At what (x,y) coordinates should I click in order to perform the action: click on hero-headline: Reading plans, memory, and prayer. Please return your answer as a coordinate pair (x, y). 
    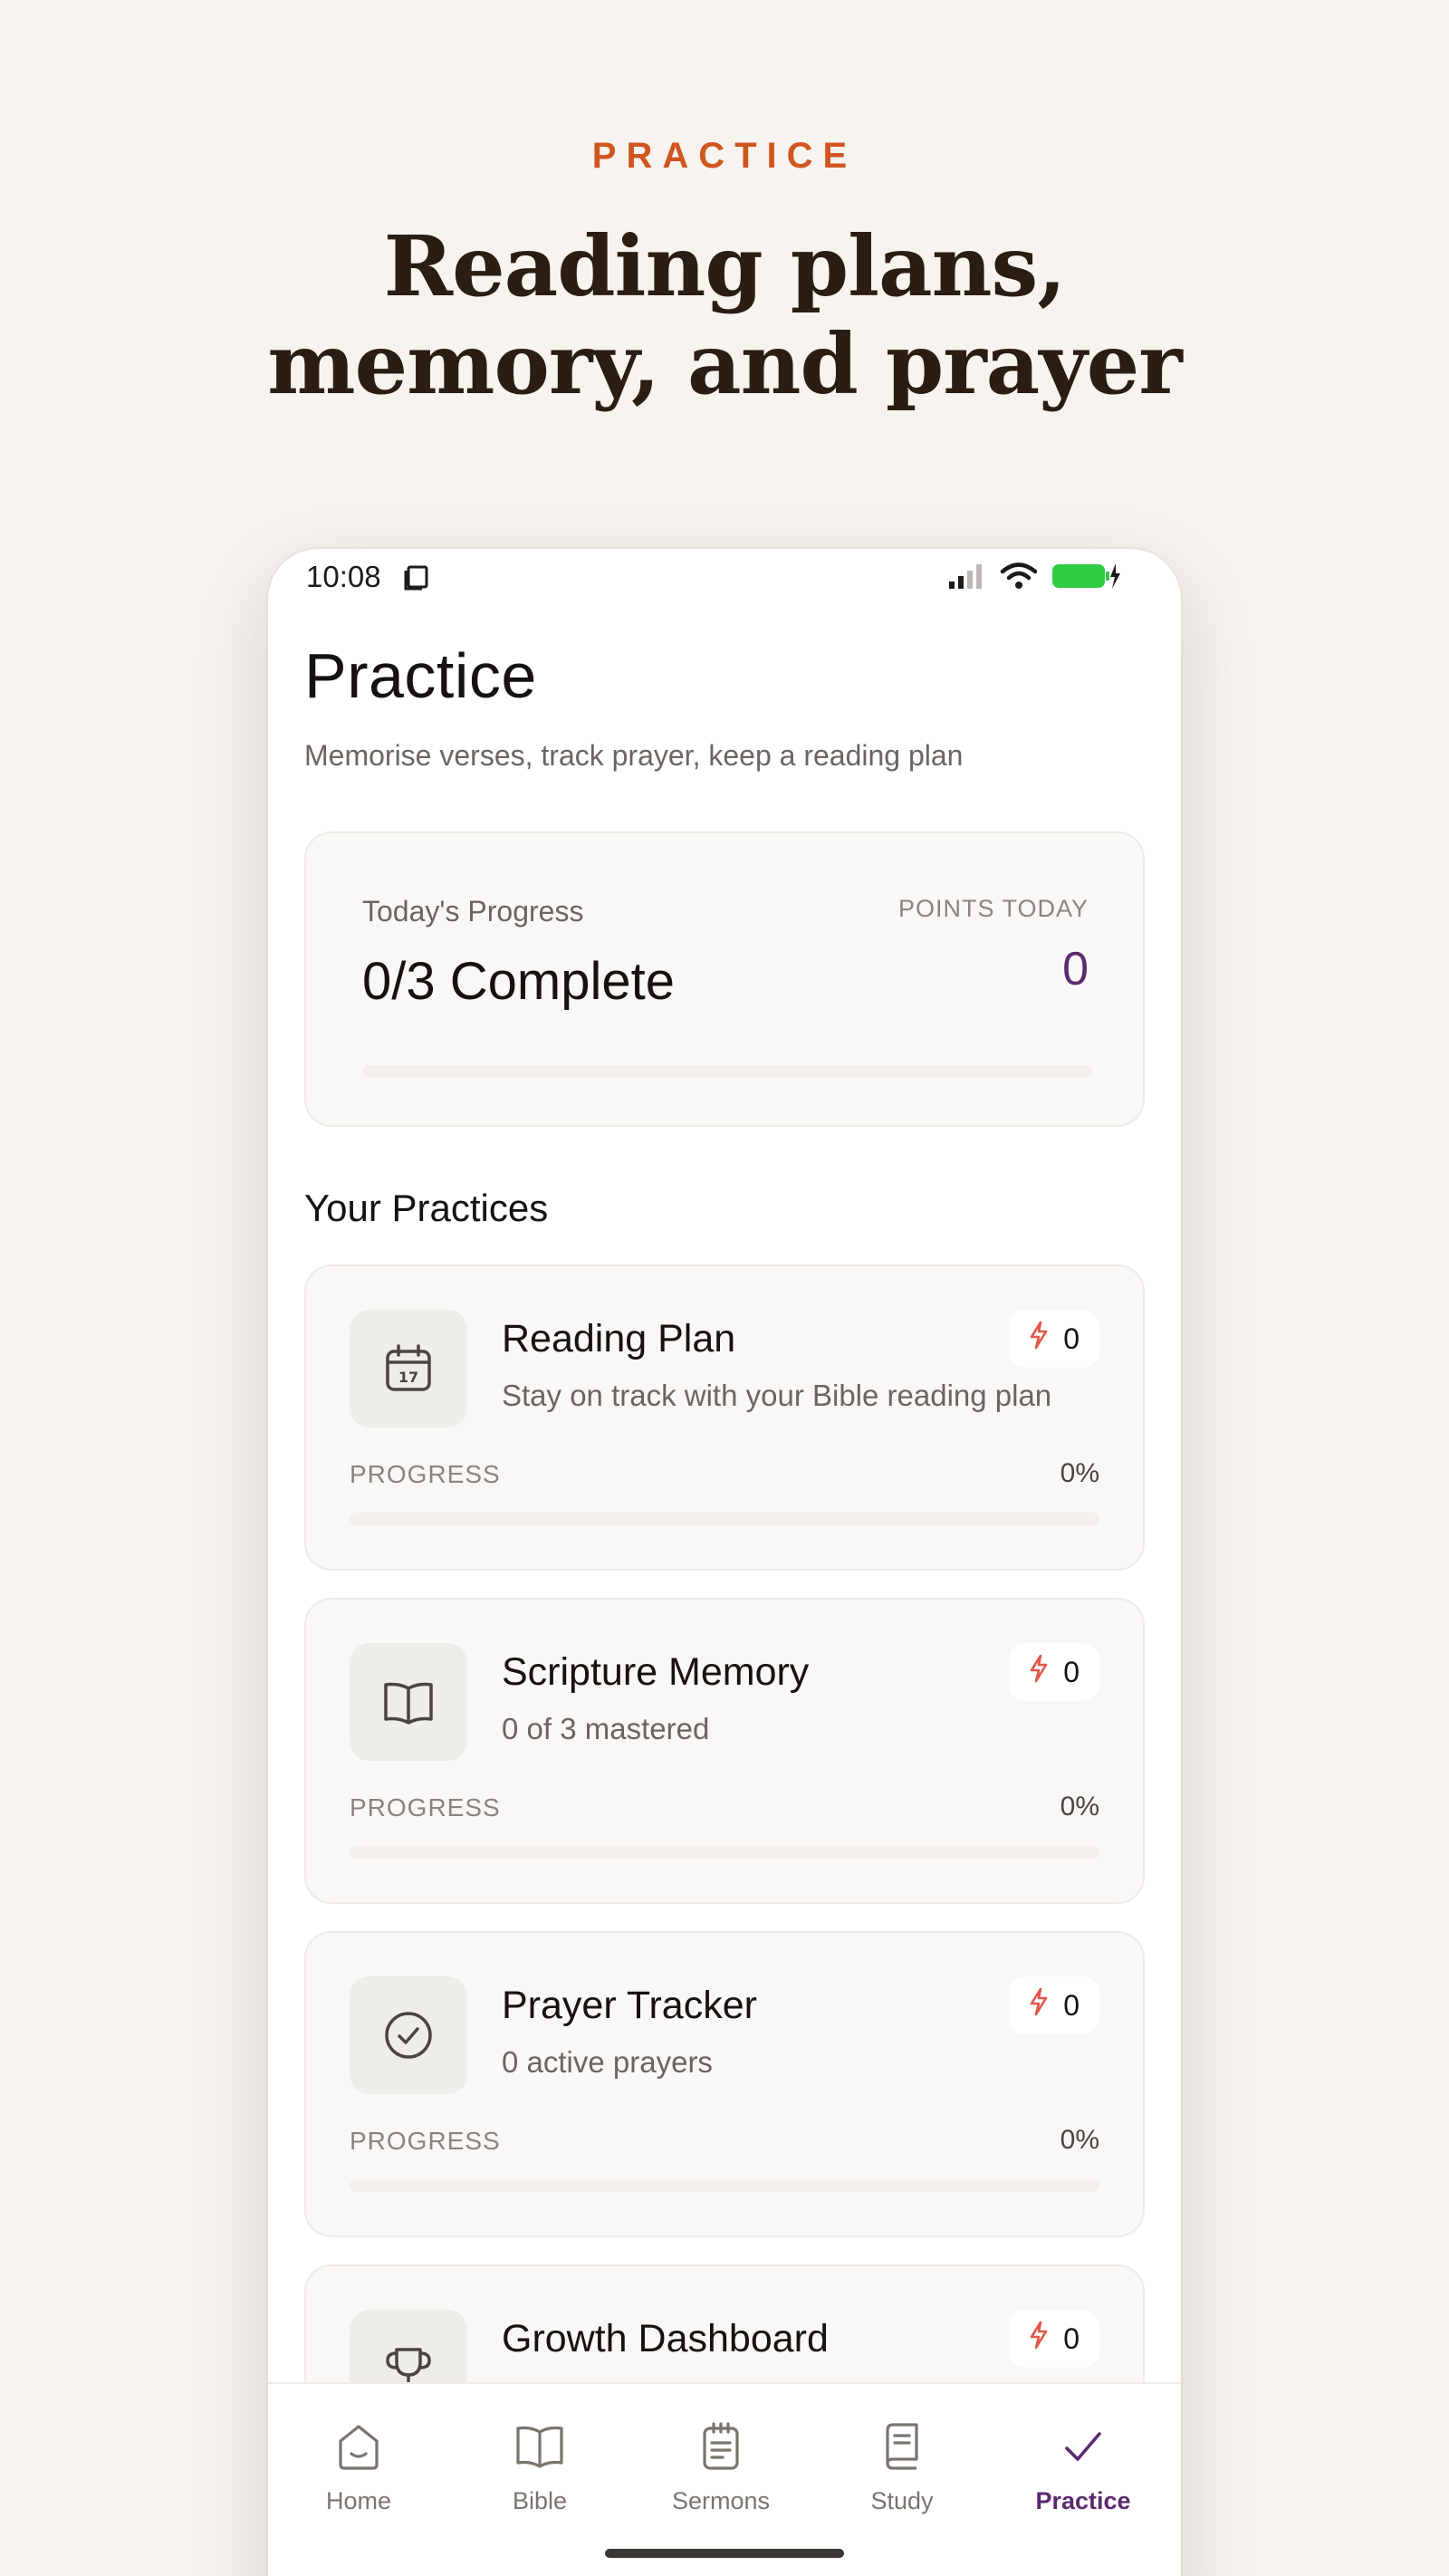
    Looking at the image, I should click on (724, 315).